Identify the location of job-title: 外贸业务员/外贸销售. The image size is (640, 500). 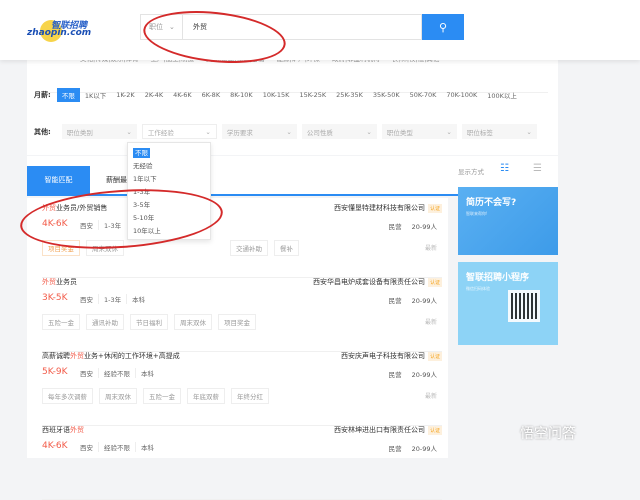
(74, 208).